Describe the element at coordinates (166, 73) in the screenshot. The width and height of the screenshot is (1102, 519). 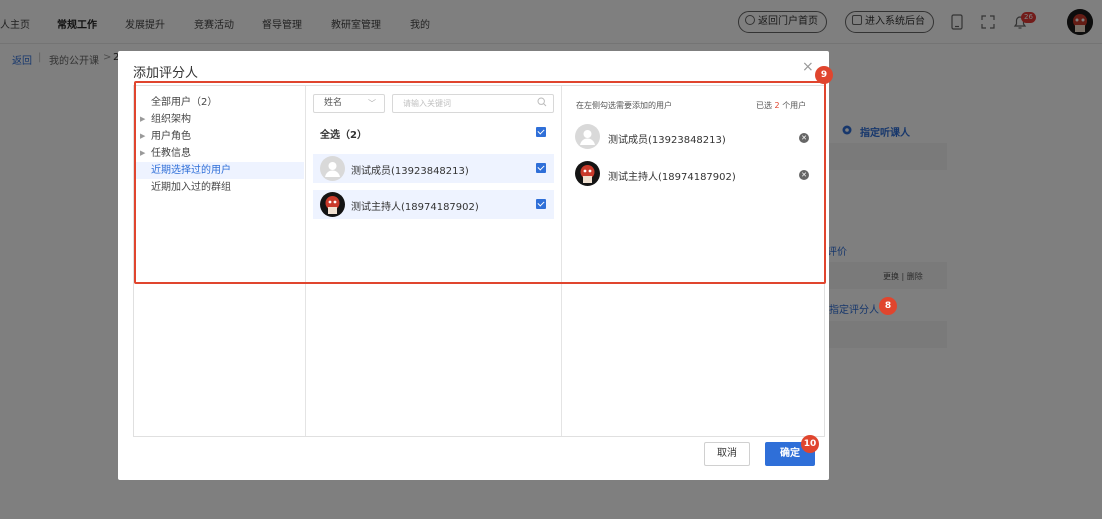
I see `dialog-title: 添加评分人` at that location.